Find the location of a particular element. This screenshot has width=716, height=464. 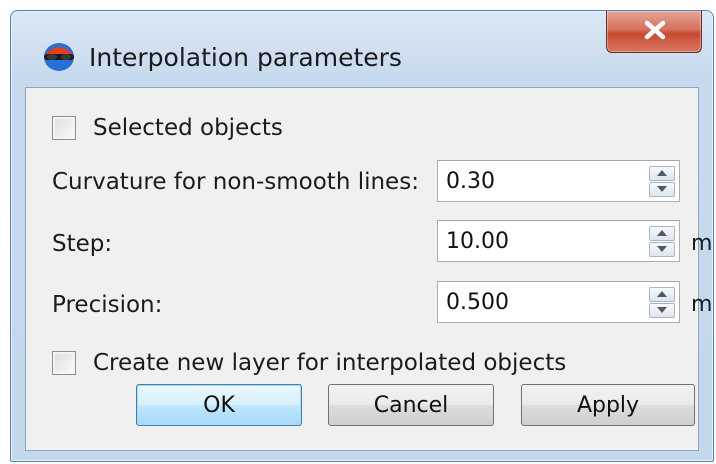

window-title: Interpolation parameters is located at coordinates (245, 57).